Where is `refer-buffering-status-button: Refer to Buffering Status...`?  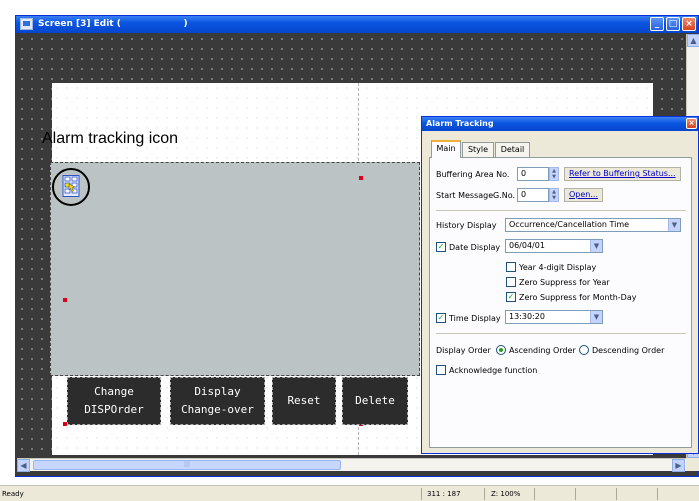
refer-buffering-status-button: Refer to Buffering Status... is located at coordinates (622, 174).